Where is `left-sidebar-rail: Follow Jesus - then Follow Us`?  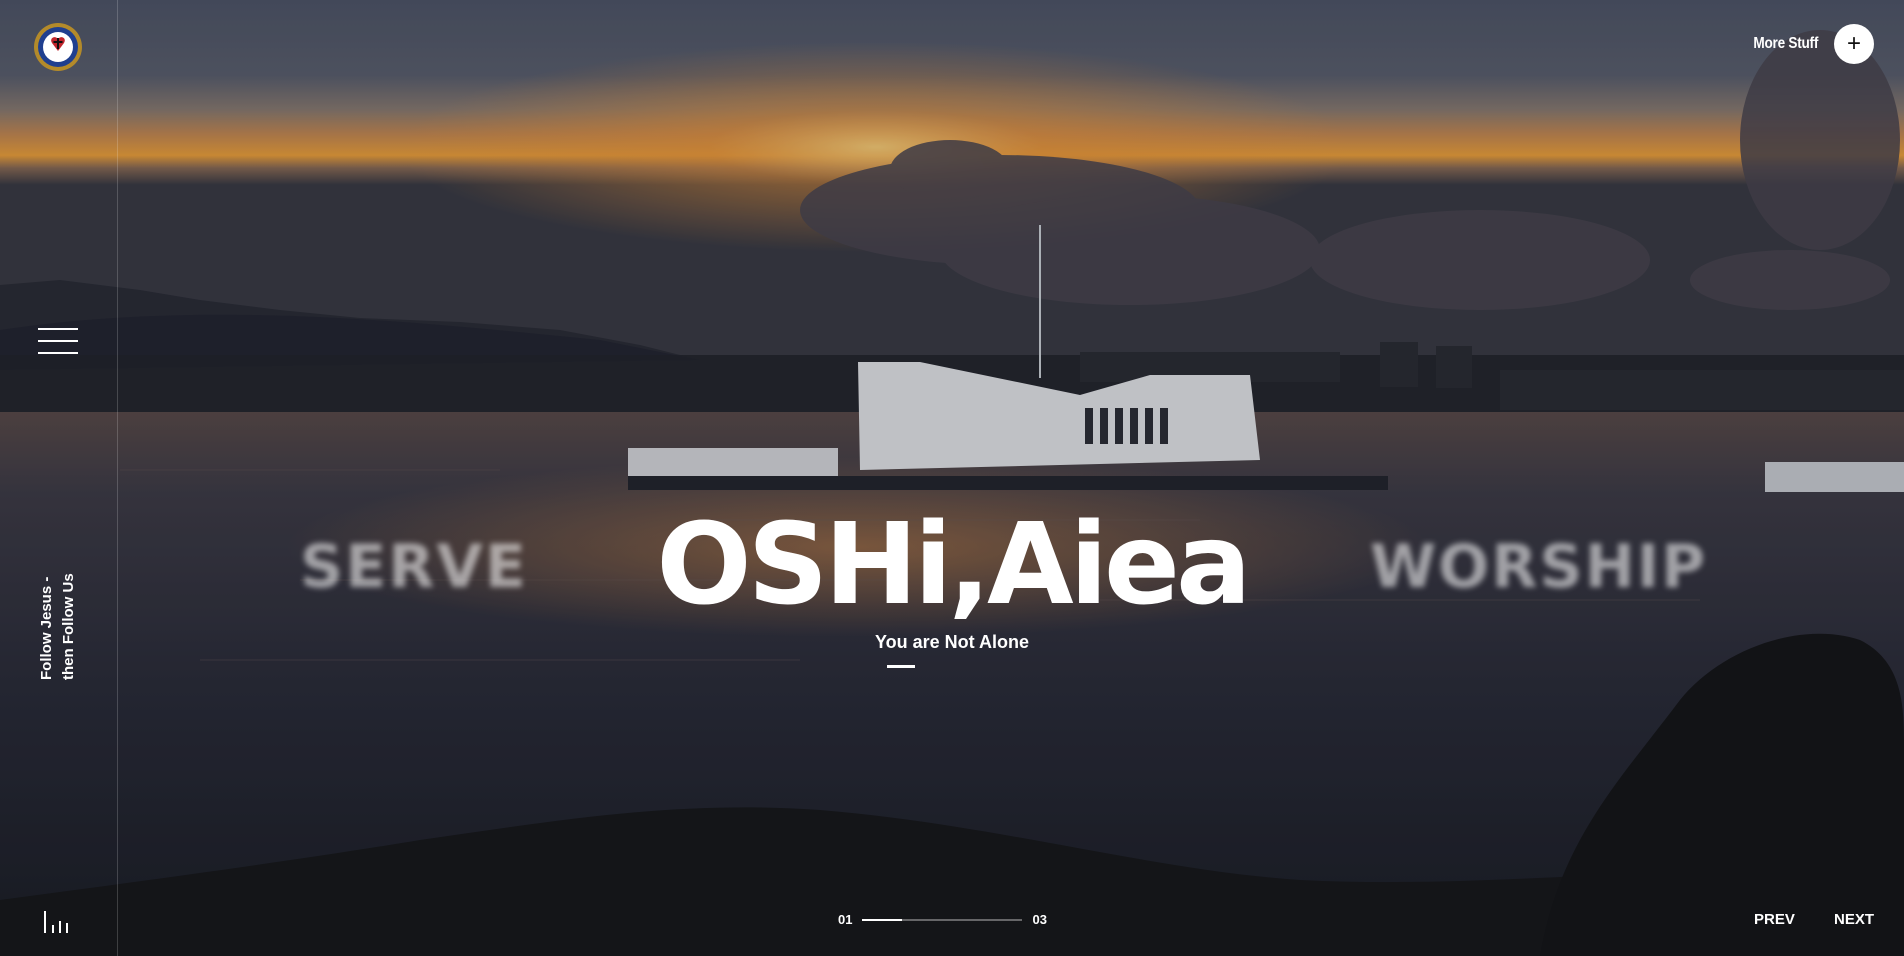
left-sidebar-rail: Follow Jesus - then Follow Us is located at coordinates (59, 478).